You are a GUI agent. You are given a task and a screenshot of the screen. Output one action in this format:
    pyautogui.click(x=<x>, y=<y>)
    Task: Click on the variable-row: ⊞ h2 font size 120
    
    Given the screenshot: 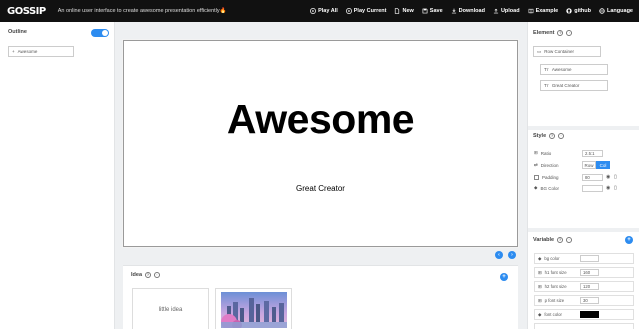 What is the action you would take?
    pyautogui.click(x=584, y=286)
    